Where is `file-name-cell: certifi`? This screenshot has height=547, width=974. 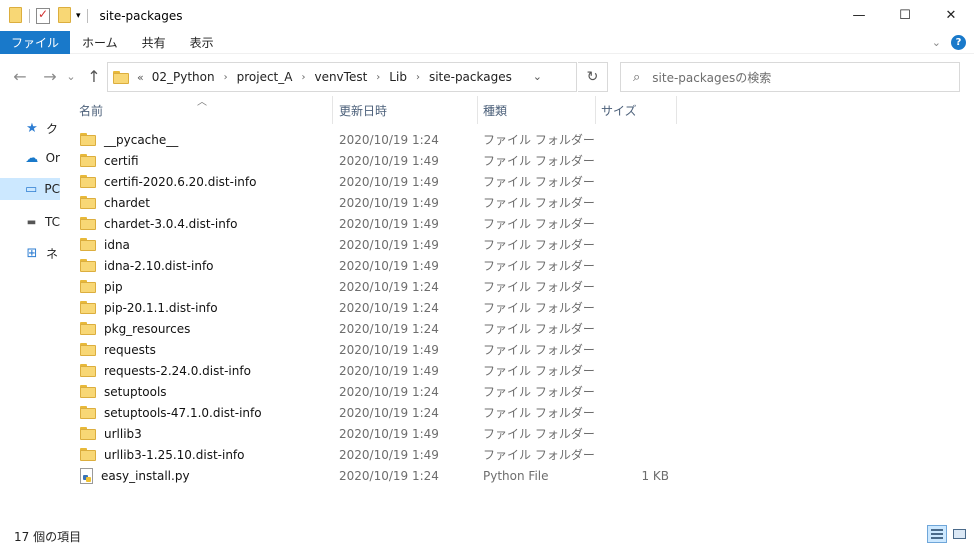 file-name-cell: certifi is located at coordinates (109, 161).